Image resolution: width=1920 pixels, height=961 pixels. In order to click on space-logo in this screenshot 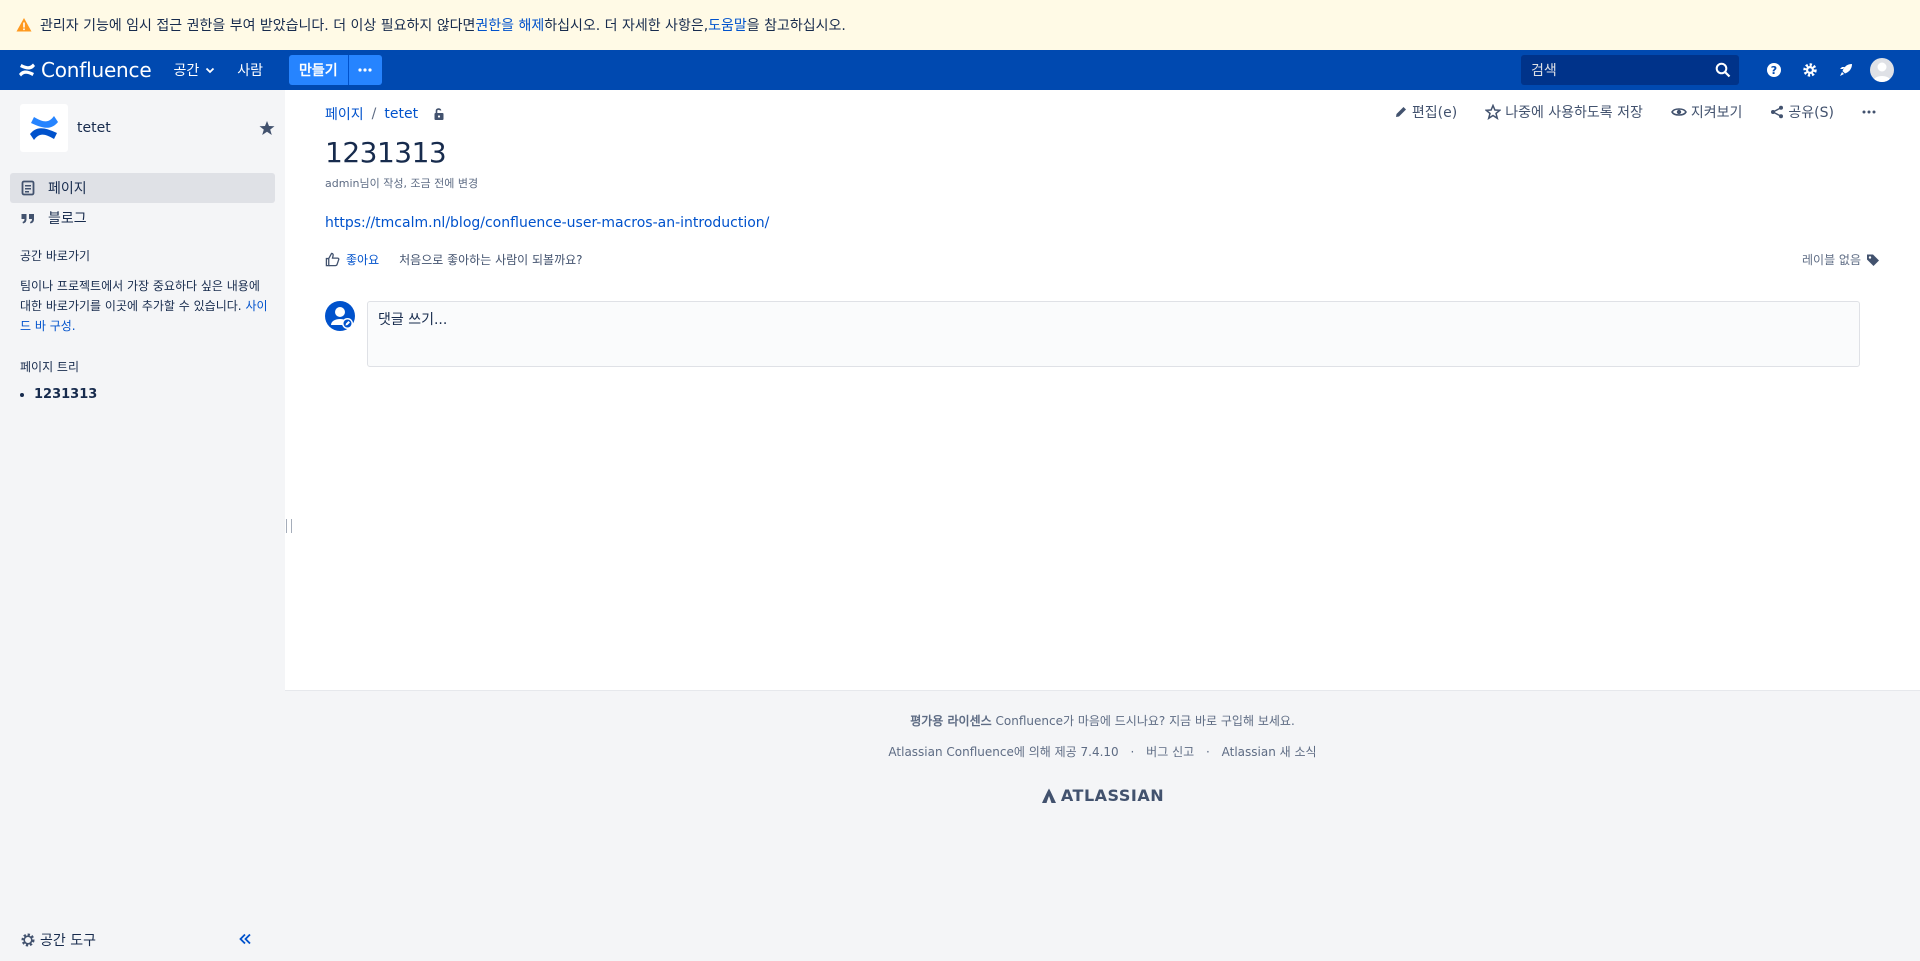, I will do `click(44, 128)`.